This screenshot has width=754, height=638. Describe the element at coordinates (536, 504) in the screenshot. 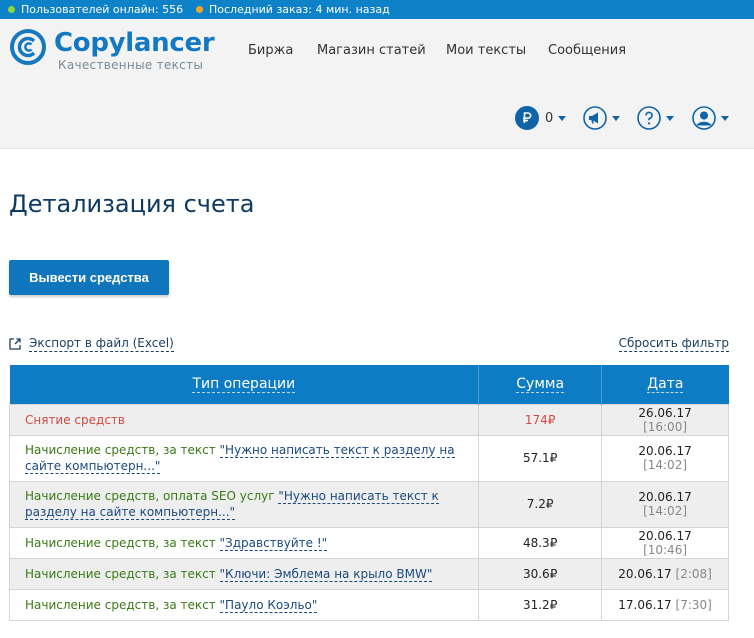

I see `amount-value: 7.2` at that location.